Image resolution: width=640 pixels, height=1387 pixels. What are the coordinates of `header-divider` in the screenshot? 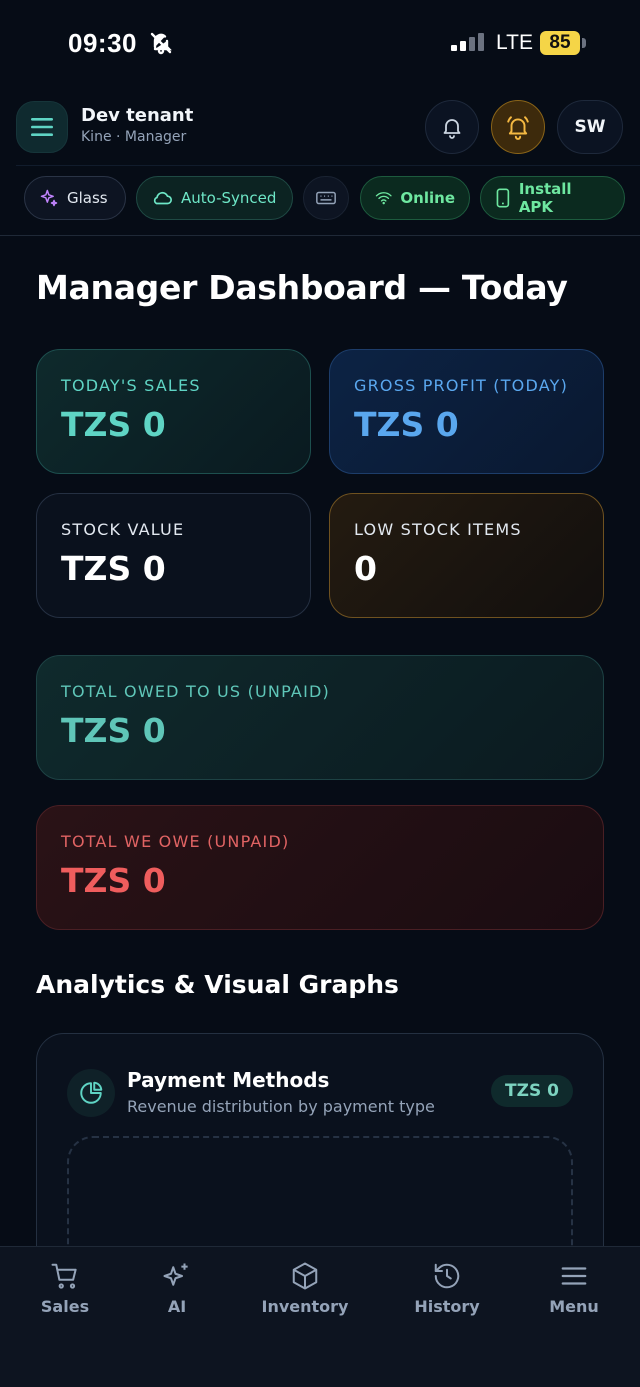 It's located at (320, 235).